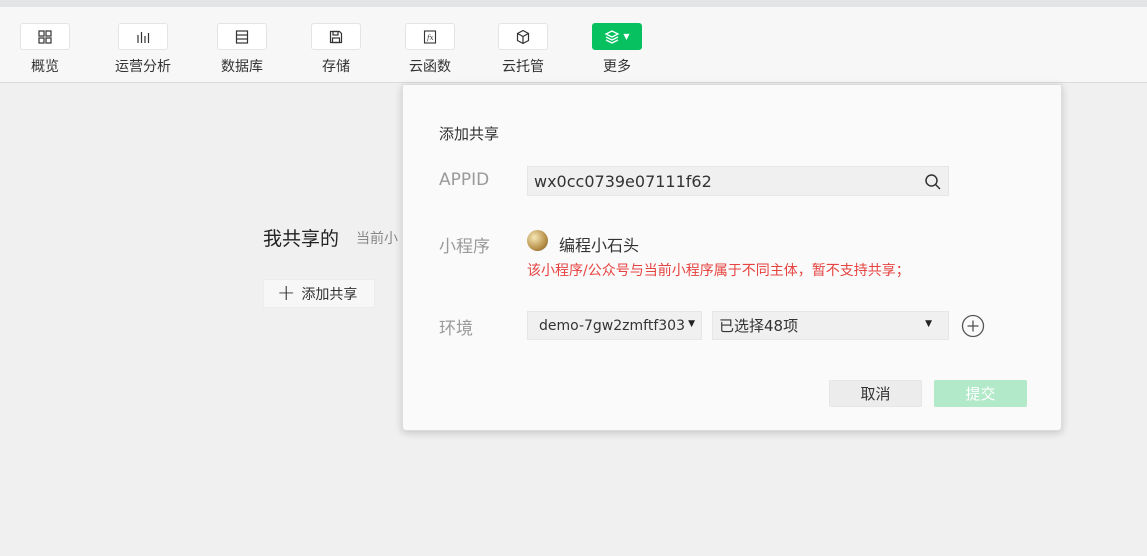  I want to click on more-button: ▼, so click(617, 36).